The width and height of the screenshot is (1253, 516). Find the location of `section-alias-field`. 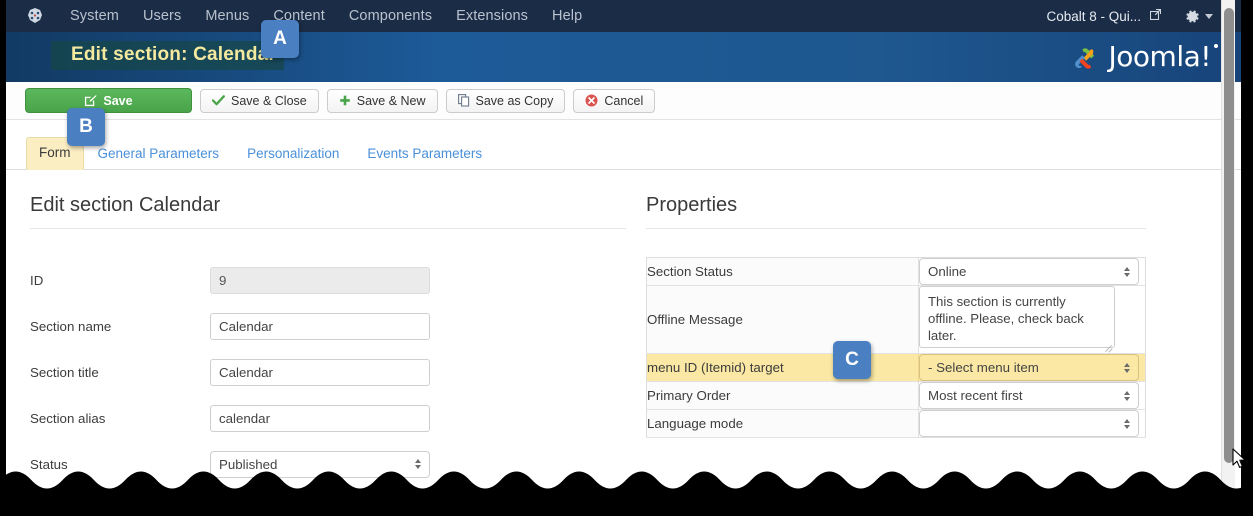

section-alias-field is located at coordinates (320, 418).